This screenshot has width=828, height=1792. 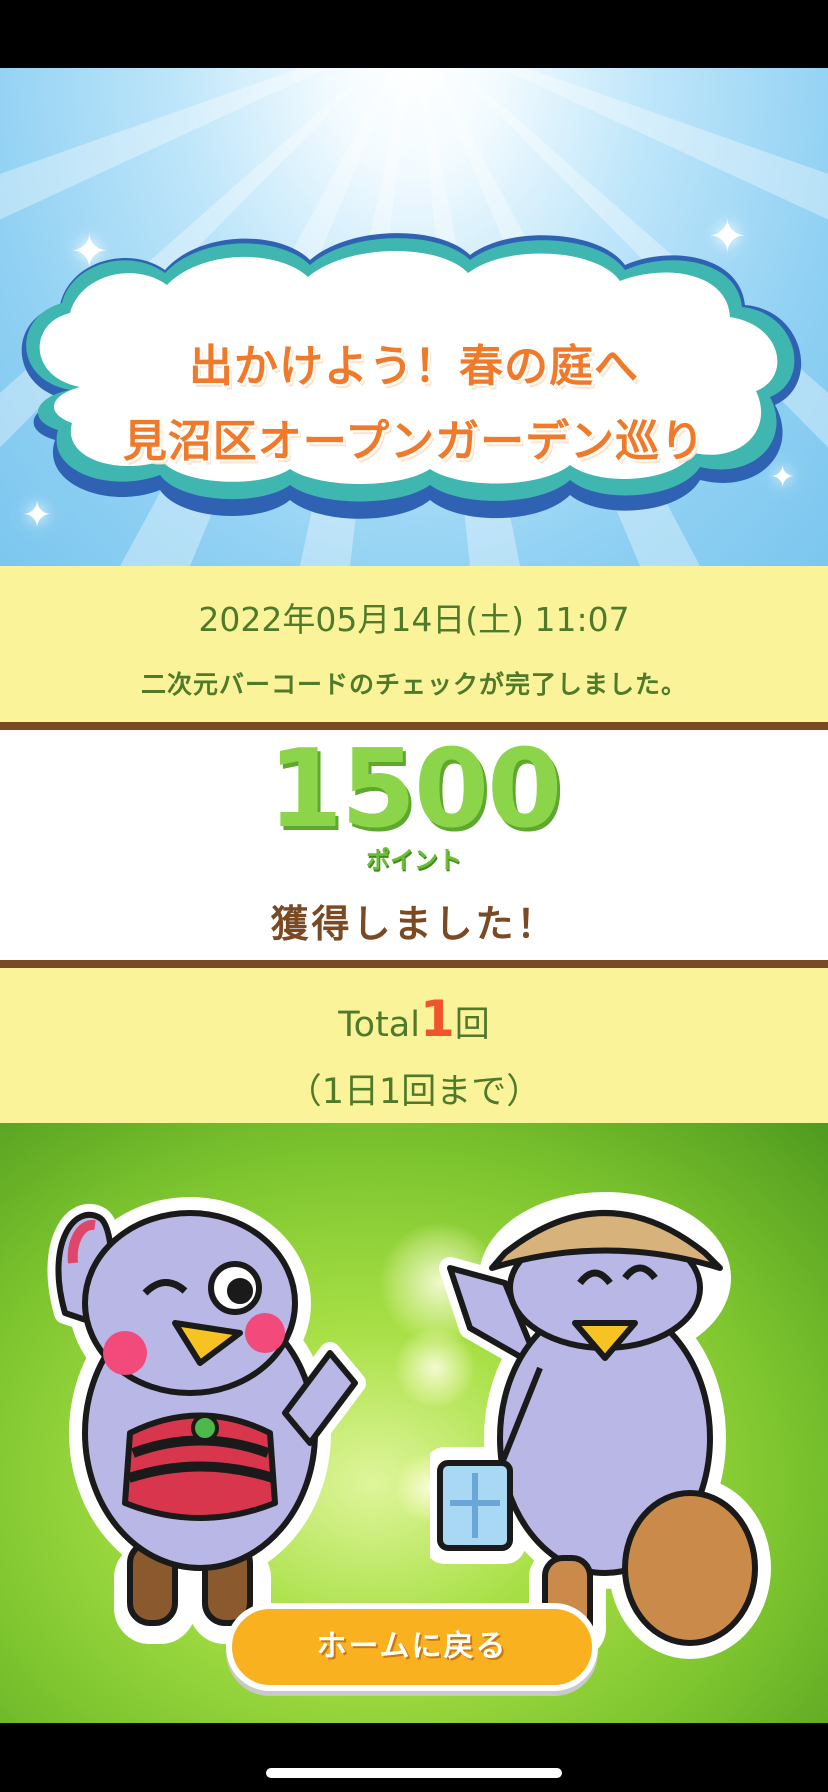 What do you see at coordinates (414, 1757) in the screenshot?
I see `bottom-bar` at bounding box center [414, 1757].